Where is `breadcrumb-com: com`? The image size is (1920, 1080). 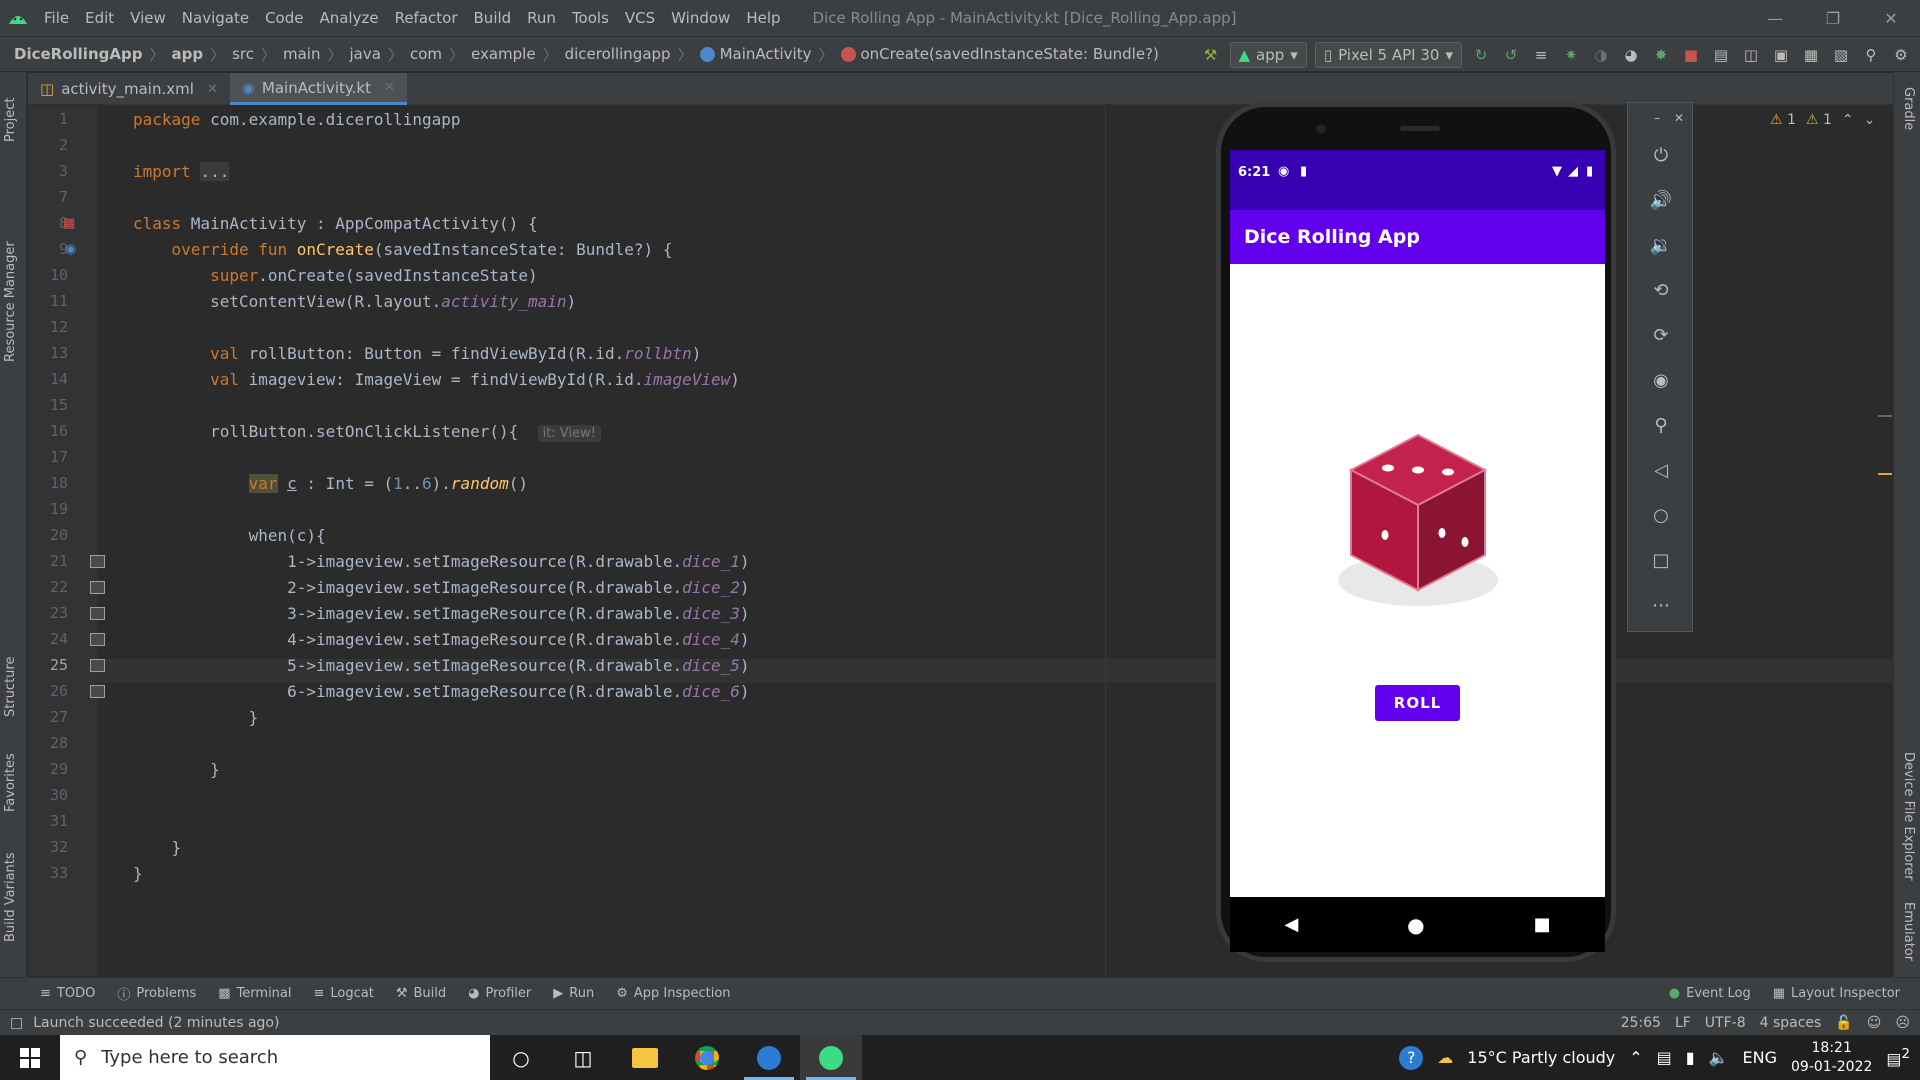 breadcrumb-com: com is located at coordinates (426, 54).